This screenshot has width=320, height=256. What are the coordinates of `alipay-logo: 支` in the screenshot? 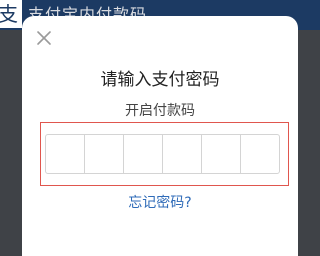 It's located at (11, 14).